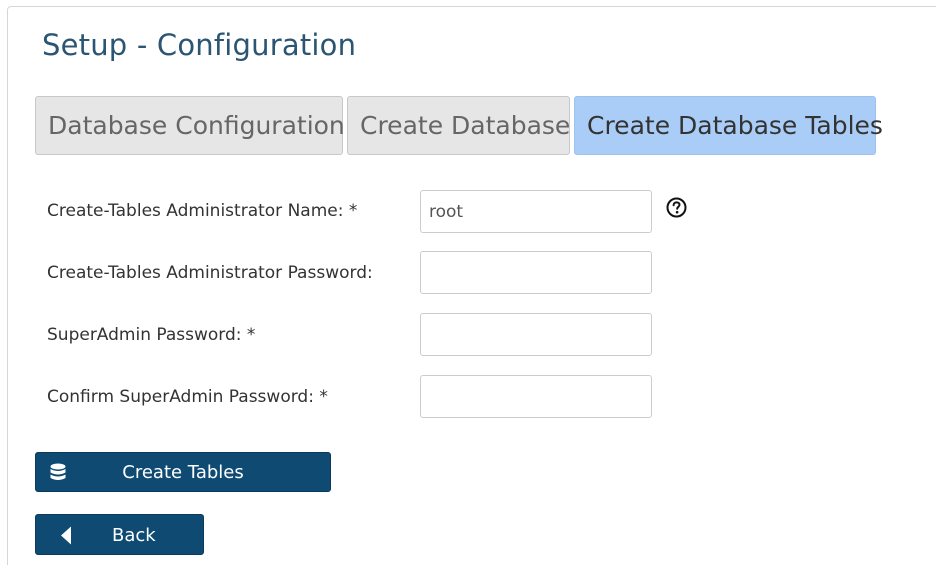 Image resolution: width=936 pixels, height=565 pixels. I want to click on superadmin-password-input, so click(536, 334).